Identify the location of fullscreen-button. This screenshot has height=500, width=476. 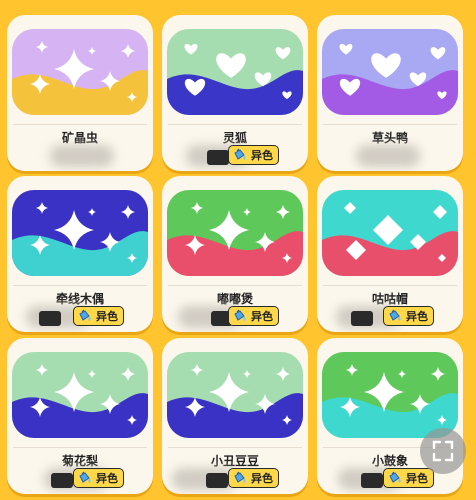
(443, 451).